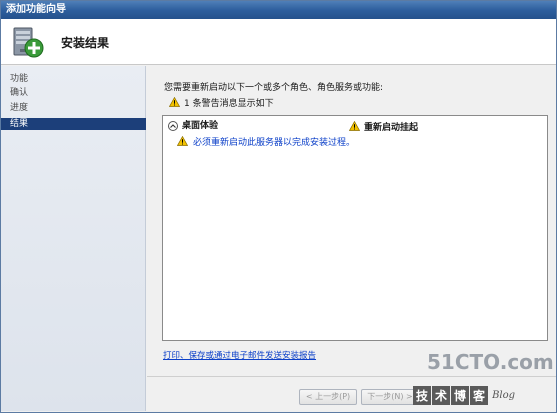  I want to click on restart-intro-text: 您需要重新启动以下一个或多个角色、角色服务或功能:, so click(274, 88).